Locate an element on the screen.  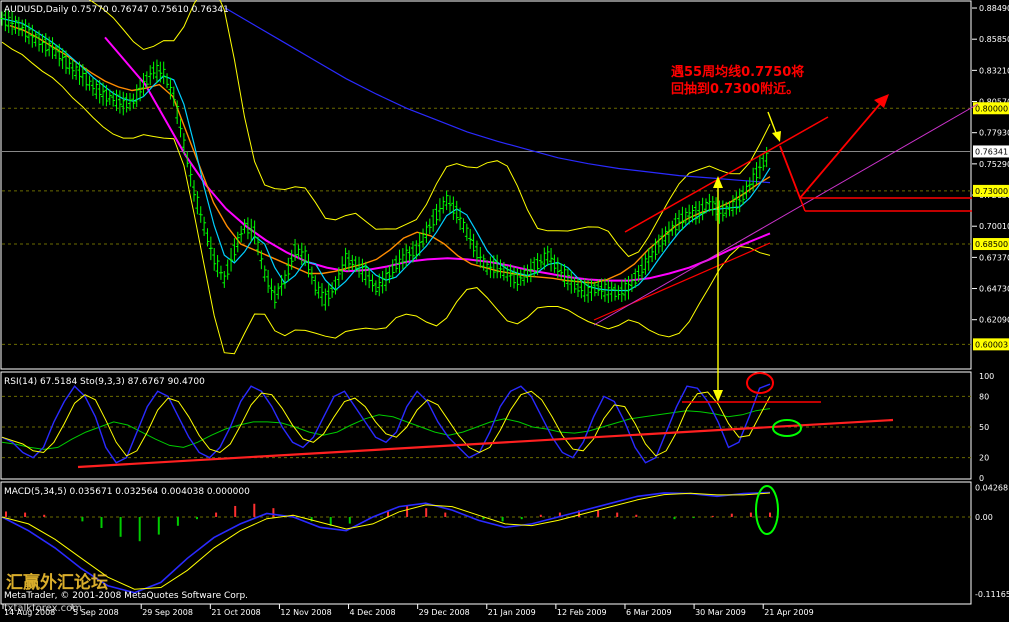
macd-tick-label: 0.04268 is located at coordinates (991, 488).